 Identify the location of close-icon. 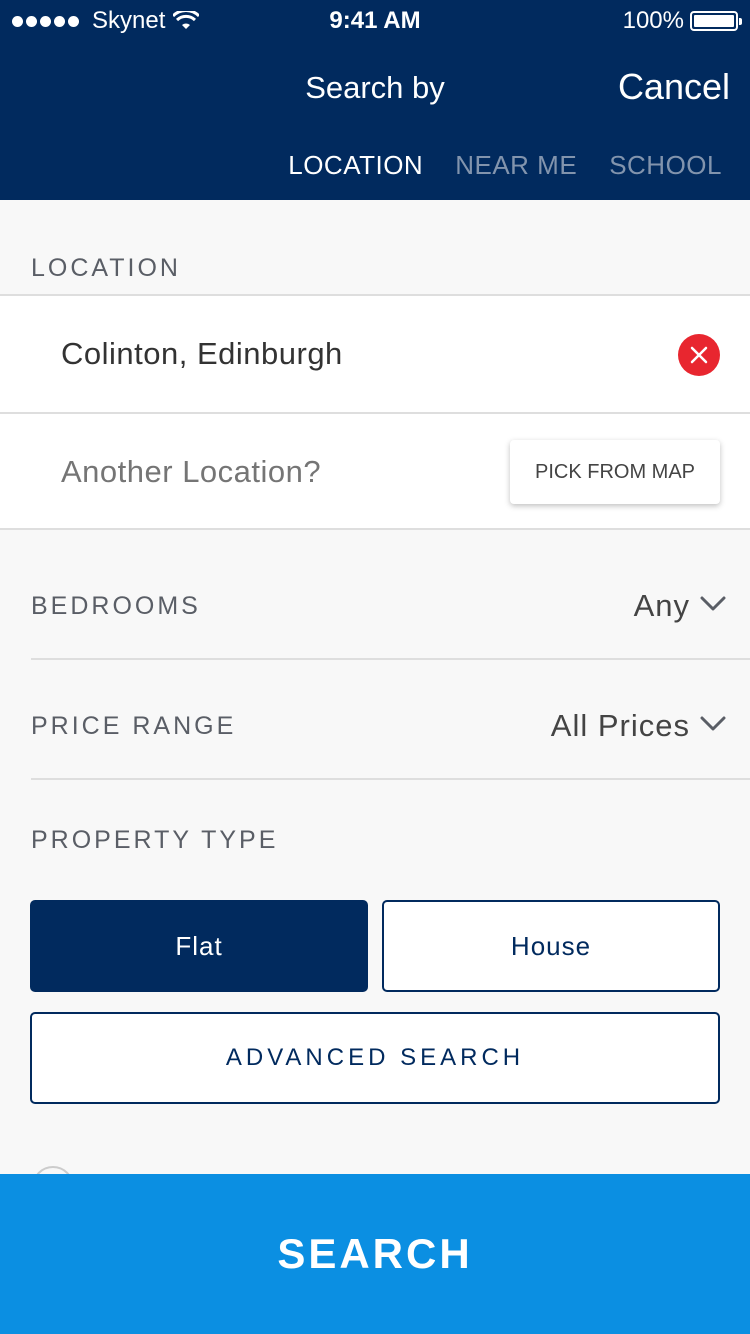
(699, 355).